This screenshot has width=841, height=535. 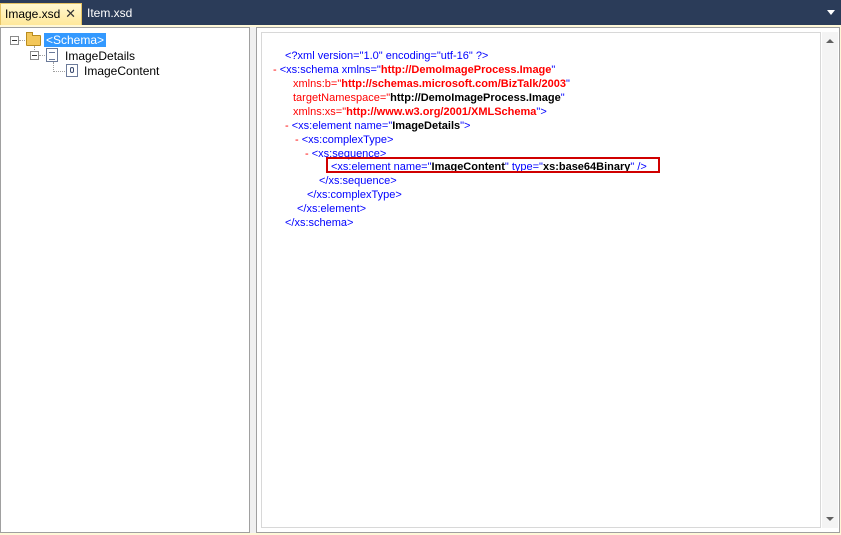 I want to click on tree-node-imagecontent: ImageContent, so click(x=121, y=71).